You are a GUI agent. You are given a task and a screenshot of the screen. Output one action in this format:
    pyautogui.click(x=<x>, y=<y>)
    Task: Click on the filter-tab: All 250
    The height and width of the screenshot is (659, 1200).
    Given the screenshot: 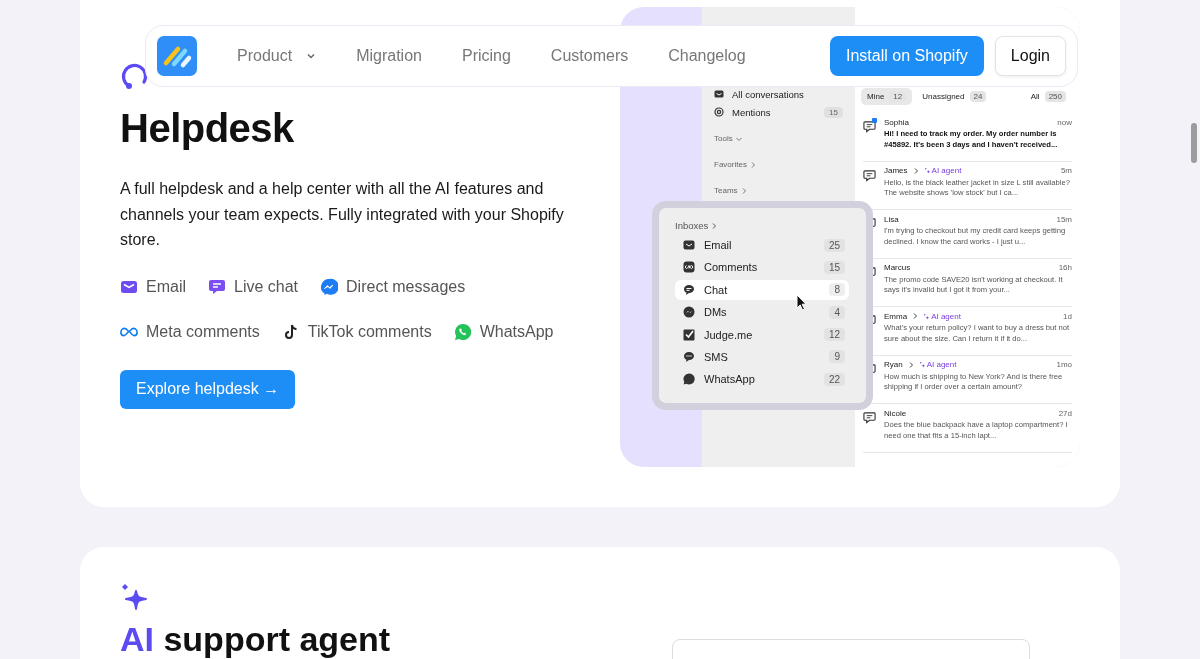 What is the action you would take?
    pyautogui.click(x=1048, y=96)
    